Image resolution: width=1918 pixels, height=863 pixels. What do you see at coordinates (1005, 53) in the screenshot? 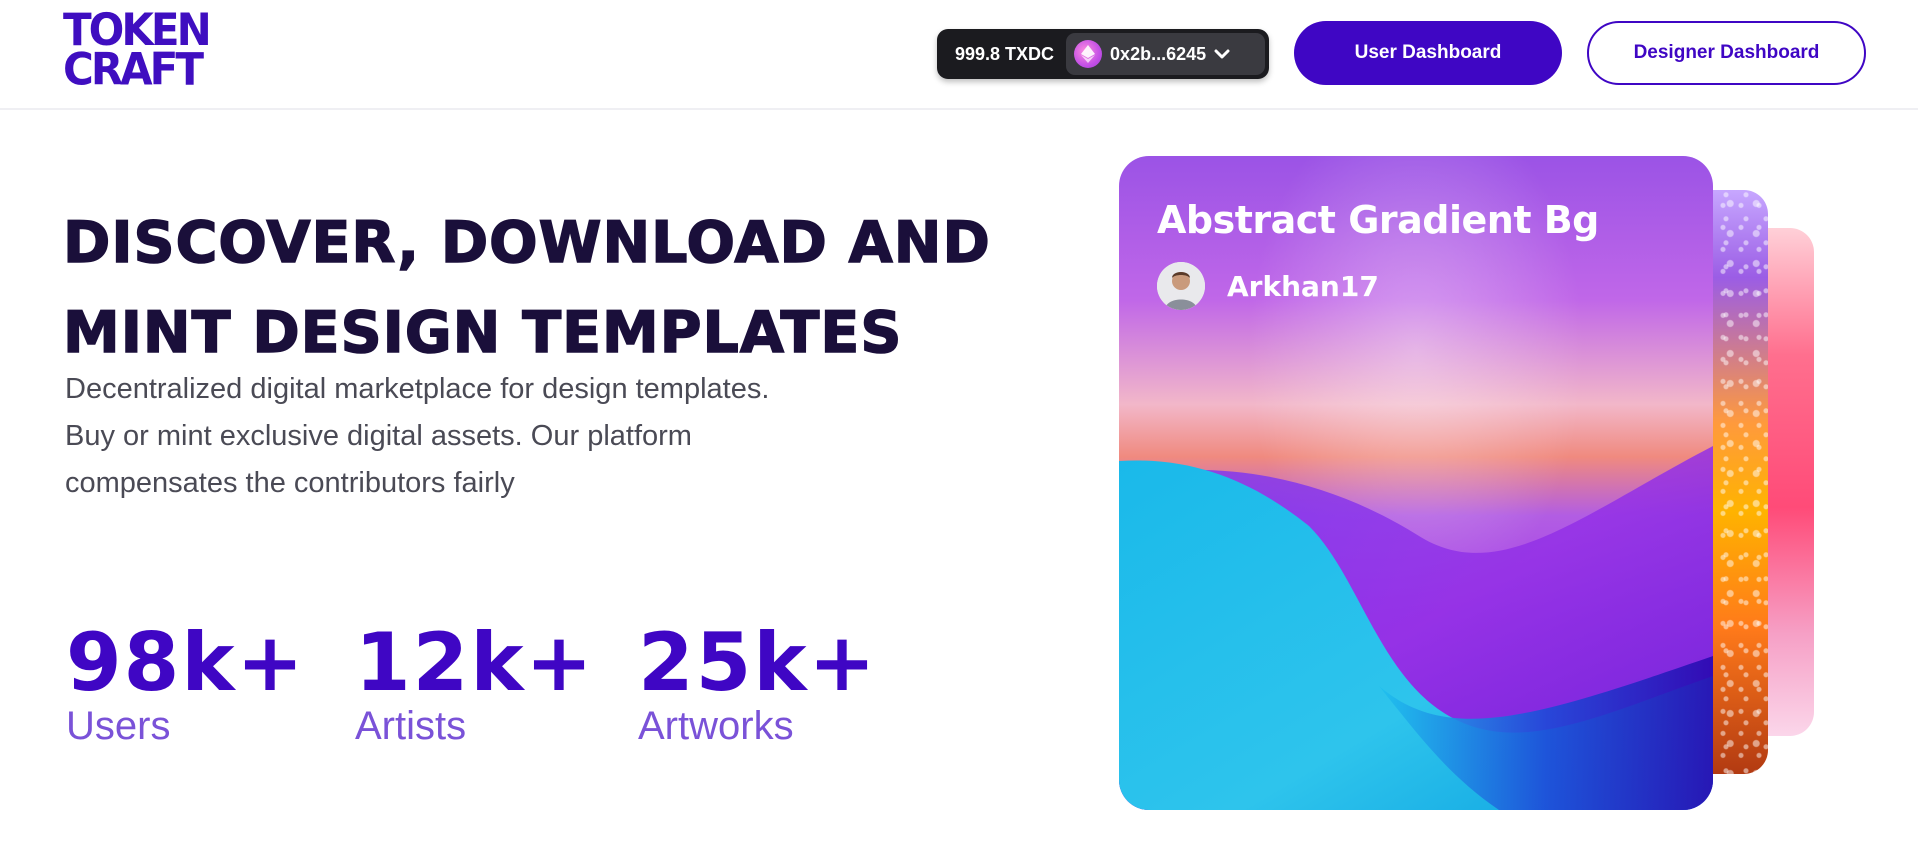
I see `wallet-balance: 999.8 TXDC` at bounding box center [1005, 53].